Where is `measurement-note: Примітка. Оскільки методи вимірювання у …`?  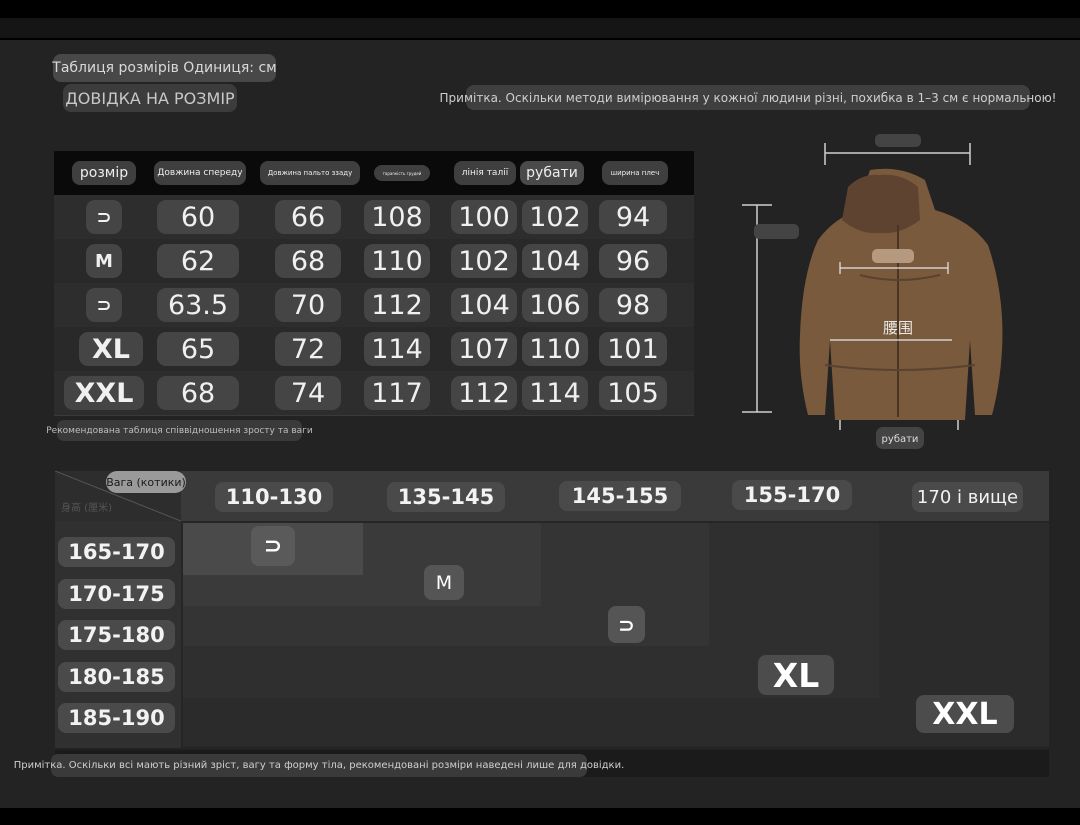 measurement-note: Примітка. Оскільки методи вимірювання у … is located at coordinates (748, 97).